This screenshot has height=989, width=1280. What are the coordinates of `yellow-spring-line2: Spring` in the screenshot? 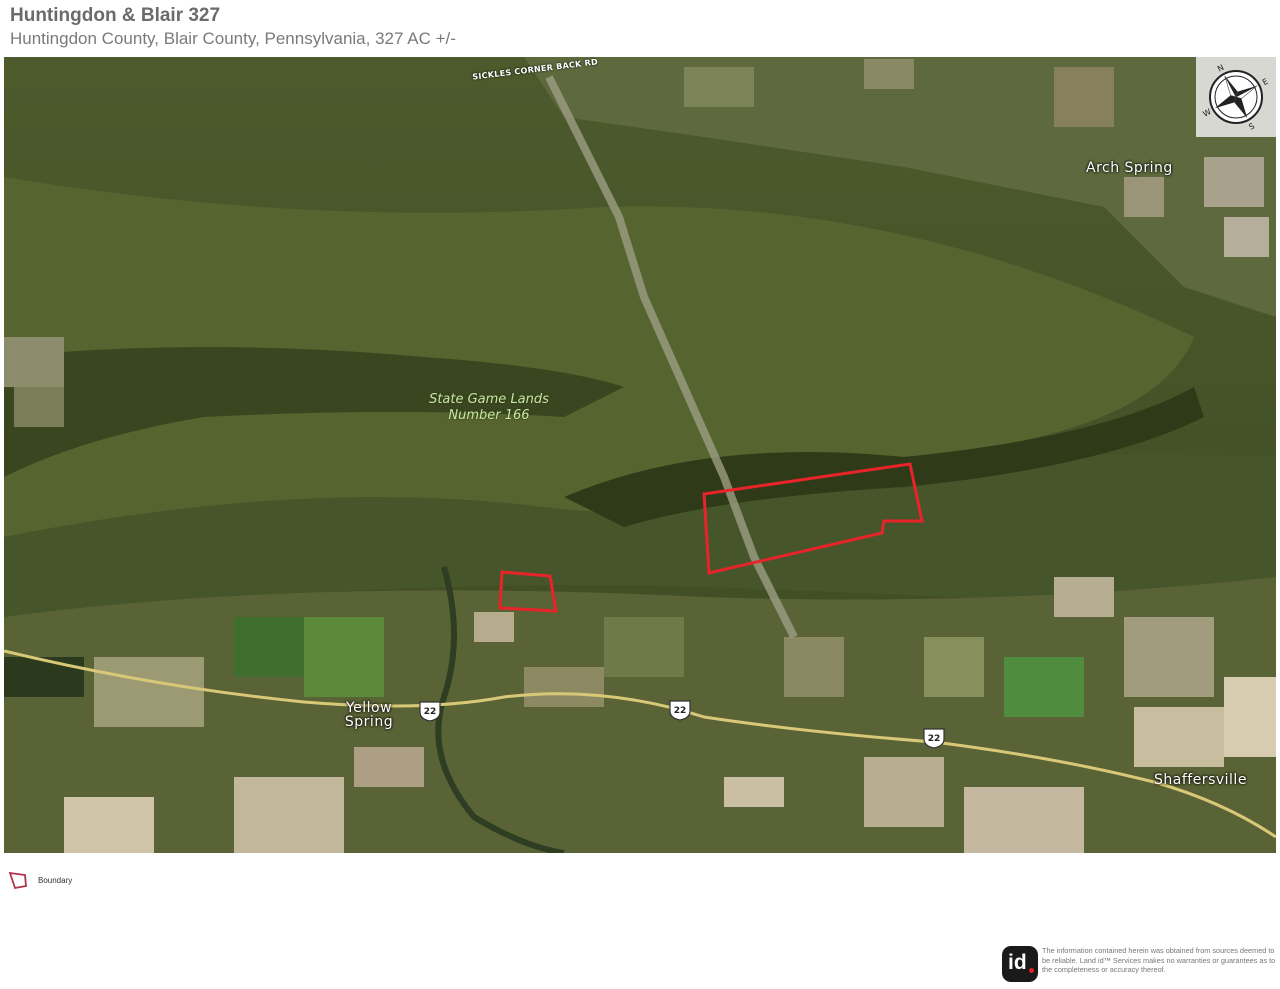 It's located at (369, 722).